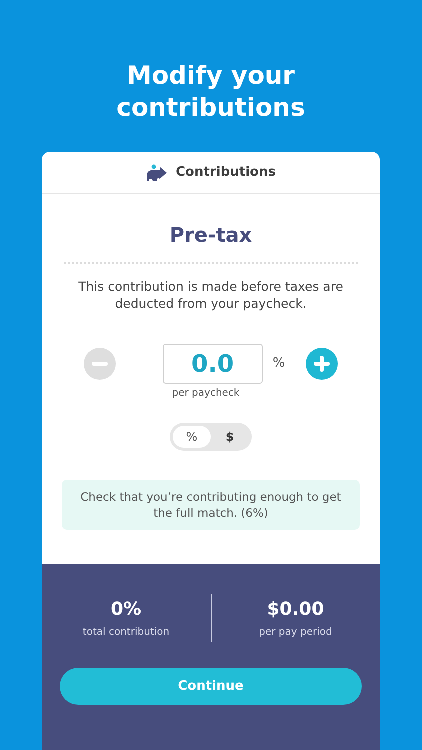 The width and height of the screenshot is (422, 750). What do you see at coordinates (211, 505) in the screenshot?
I see `match-notice: Check that you’re contributing enough to get the full match. (6%)` at bounding box center [211, 505].